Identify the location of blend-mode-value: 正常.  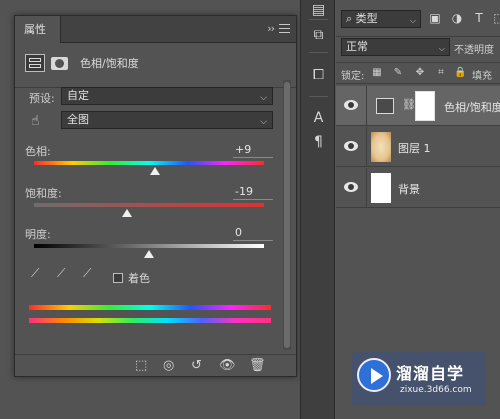
(357, 46).